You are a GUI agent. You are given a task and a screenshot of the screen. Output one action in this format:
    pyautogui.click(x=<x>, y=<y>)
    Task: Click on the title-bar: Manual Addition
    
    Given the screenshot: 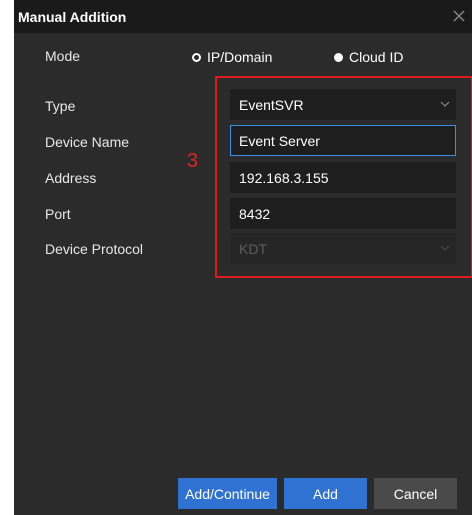 What is the action you would take?
    pyautogui.click(x=243, y=16)
    